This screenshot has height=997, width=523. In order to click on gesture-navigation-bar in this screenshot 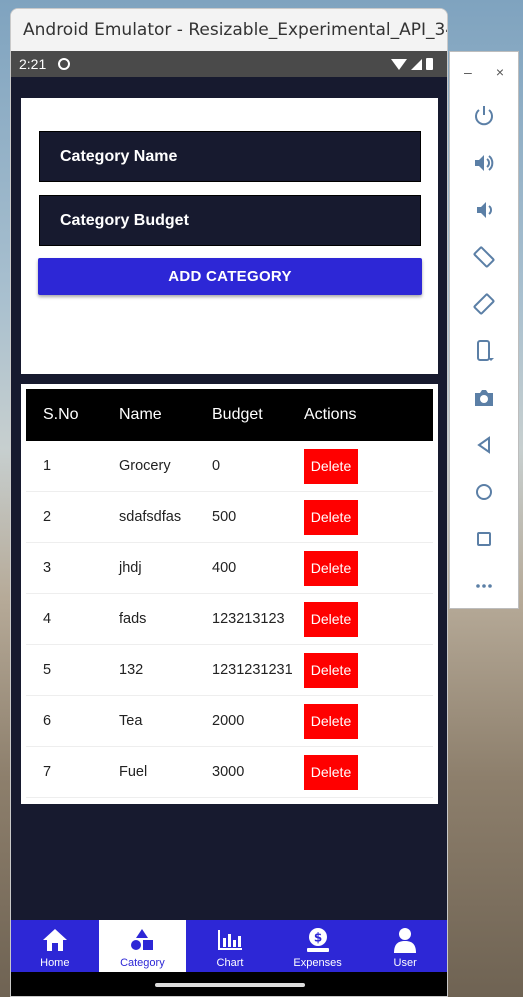, I will do `click(229, 984)`.